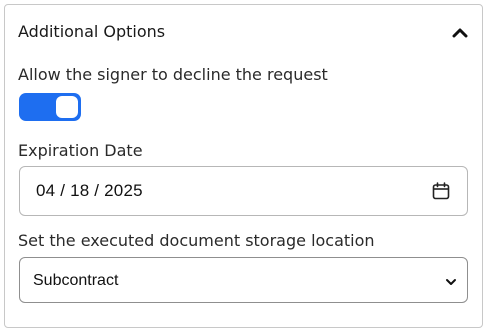 The image size is (485, 332). I want to click on chevron-up-icon, so click(460, 33).